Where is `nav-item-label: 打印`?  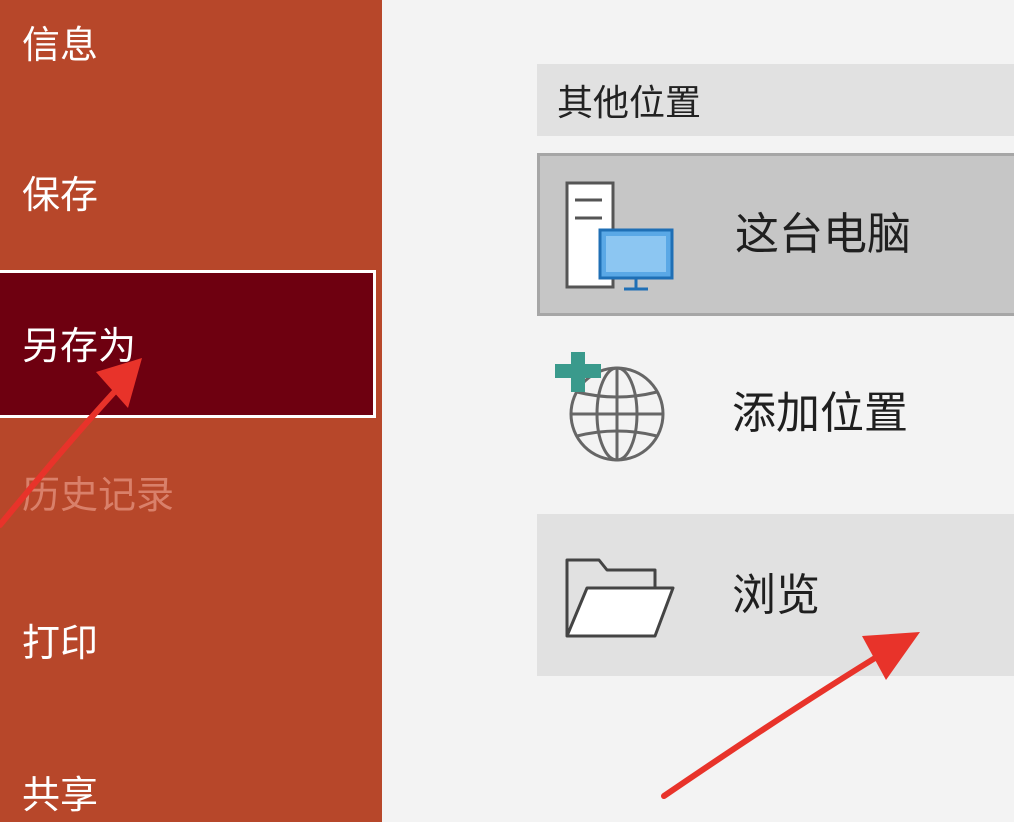
nav-item-label: 打印 is located at coordinates (60, 643).